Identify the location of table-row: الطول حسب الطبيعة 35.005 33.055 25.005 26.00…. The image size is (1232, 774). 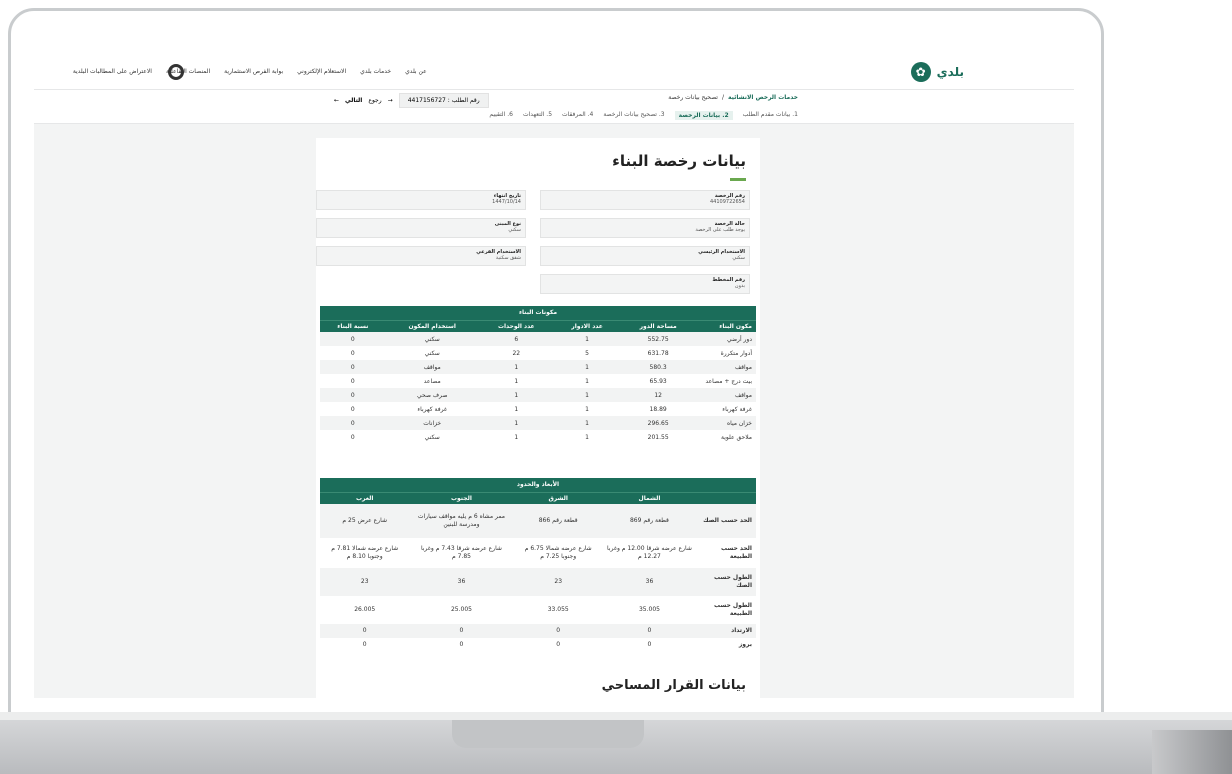
(538, 610).